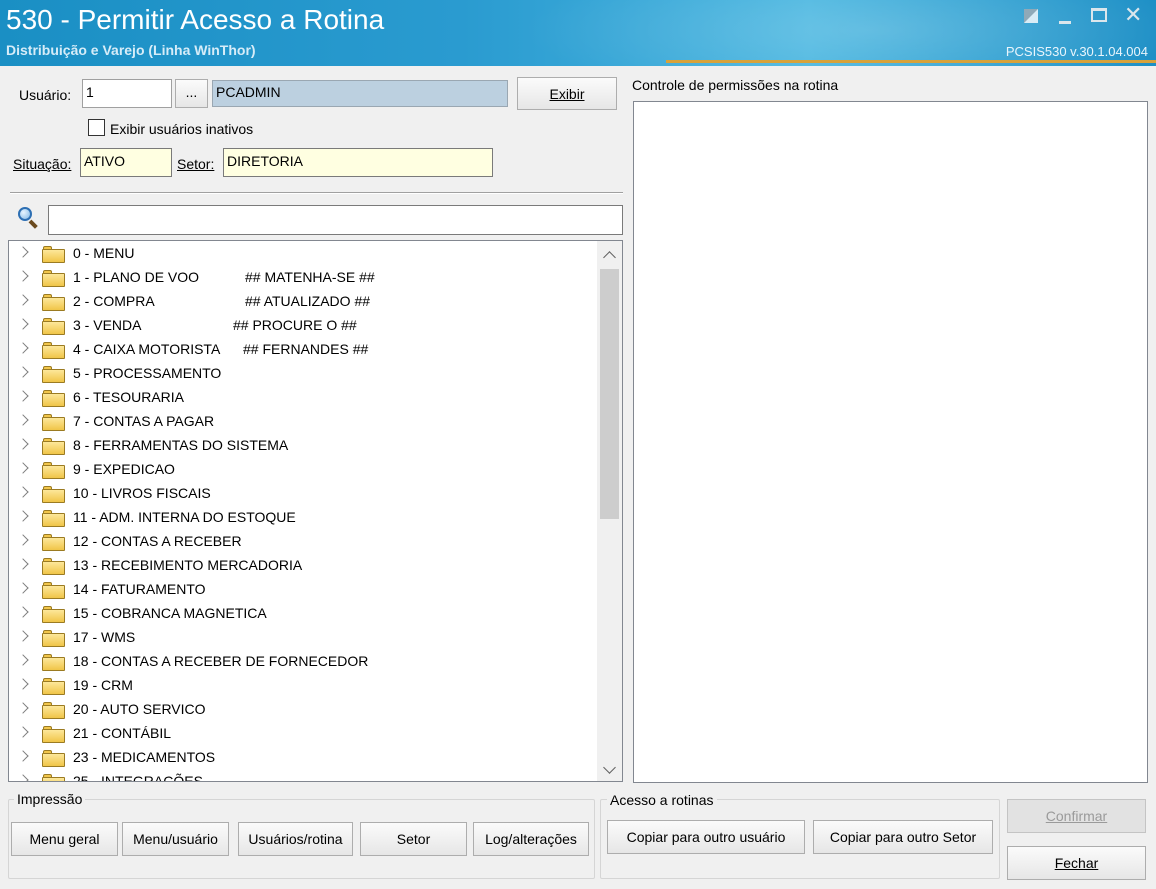 The image size is (1156, 889). I want to click on tree-item: 3 - VENDA ## PROCURE O ##, so click(303, 326).